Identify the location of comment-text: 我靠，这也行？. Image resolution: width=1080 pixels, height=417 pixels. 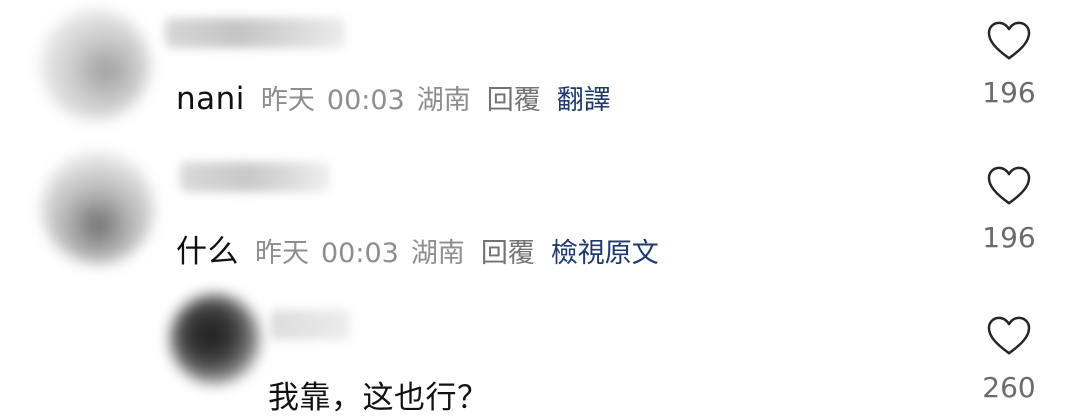
(378, 398).